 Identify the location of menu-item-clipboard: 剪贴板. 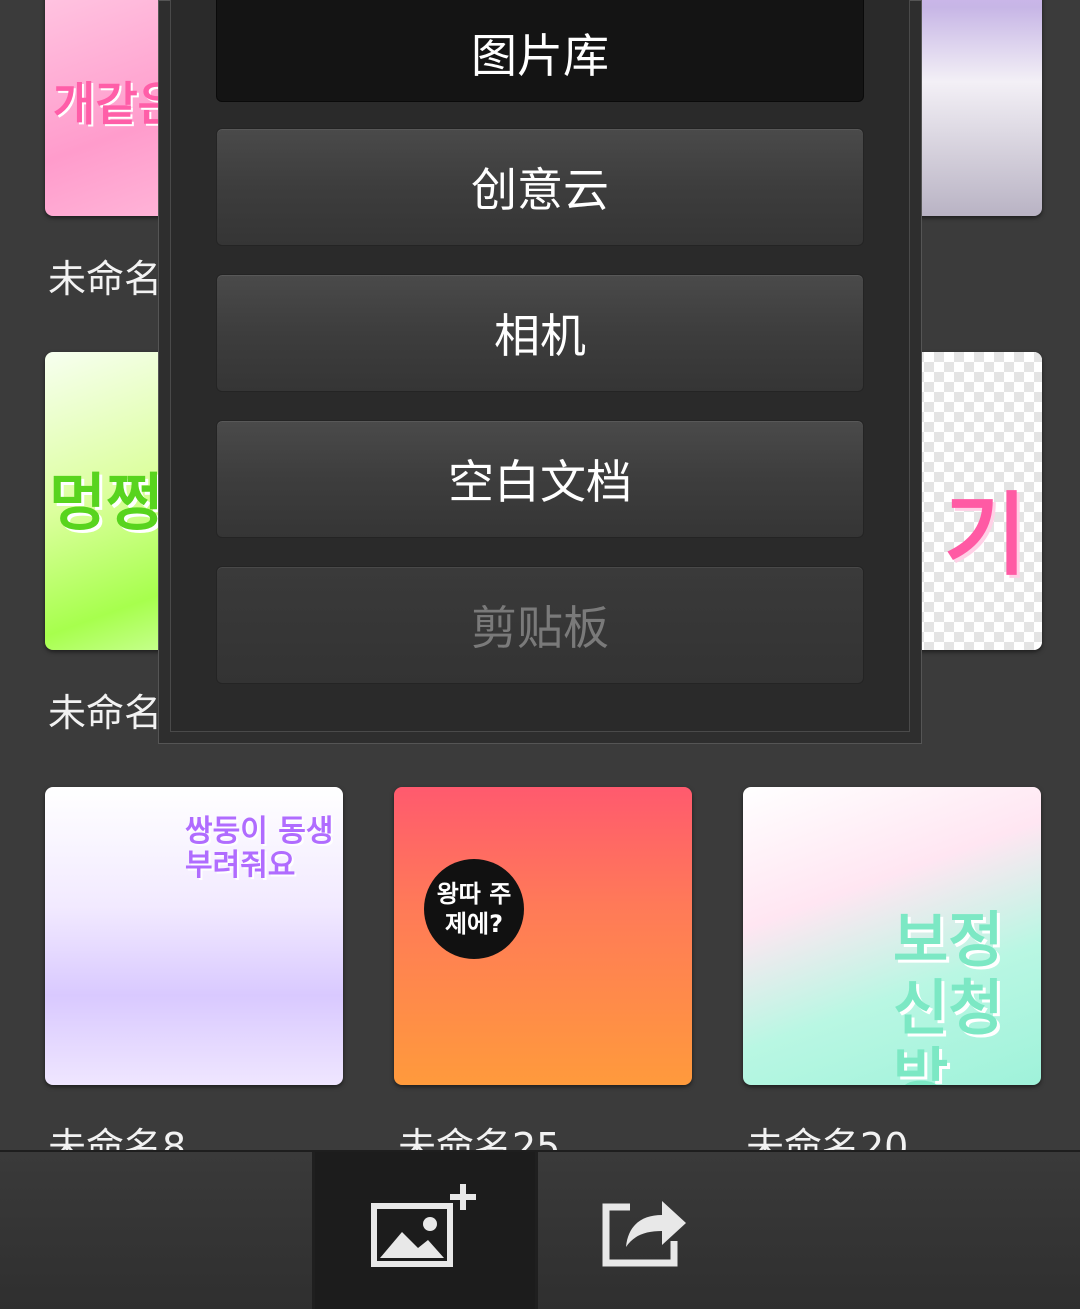
(540, 625).